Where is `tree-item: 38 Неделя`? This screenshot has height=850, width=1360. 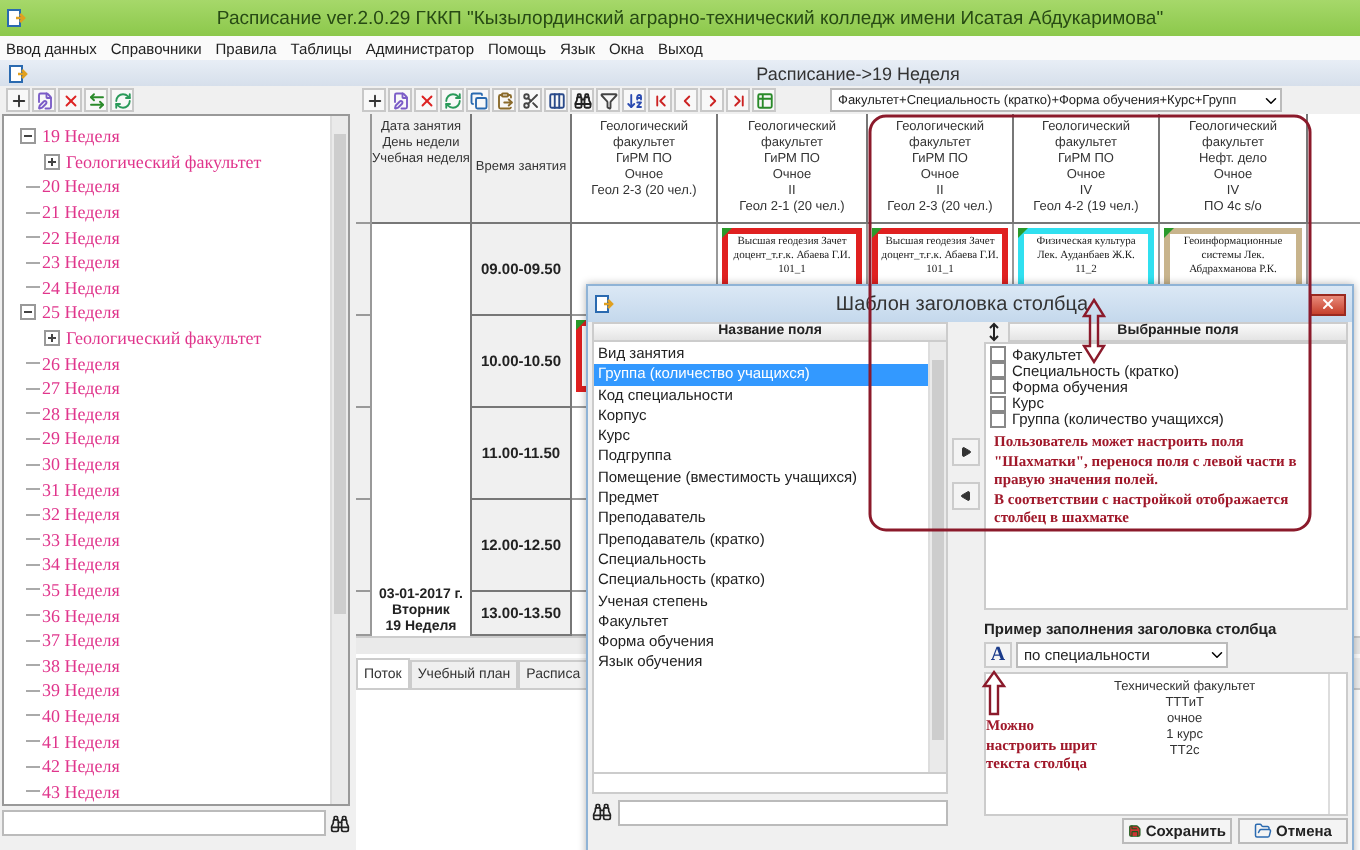
tree-item: 38 Неделя is located at coordinates (81, 665).